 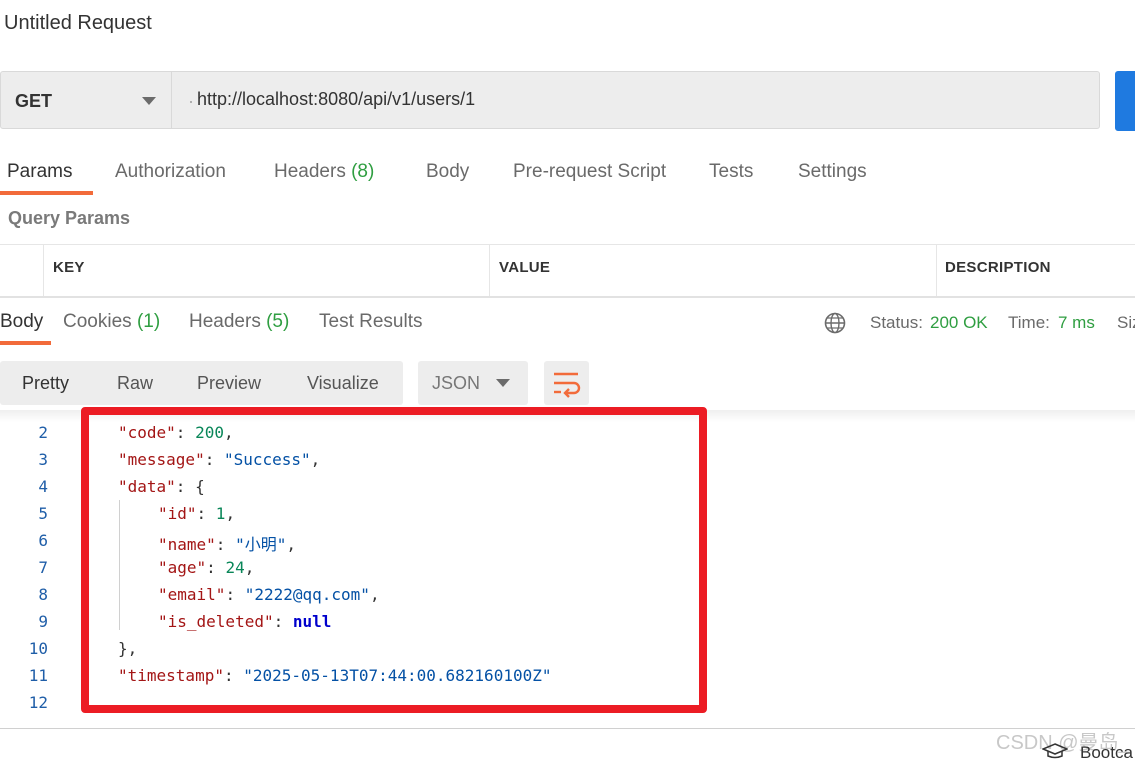 I want to click on time-label: Time:, so click(x=1029, y=322).